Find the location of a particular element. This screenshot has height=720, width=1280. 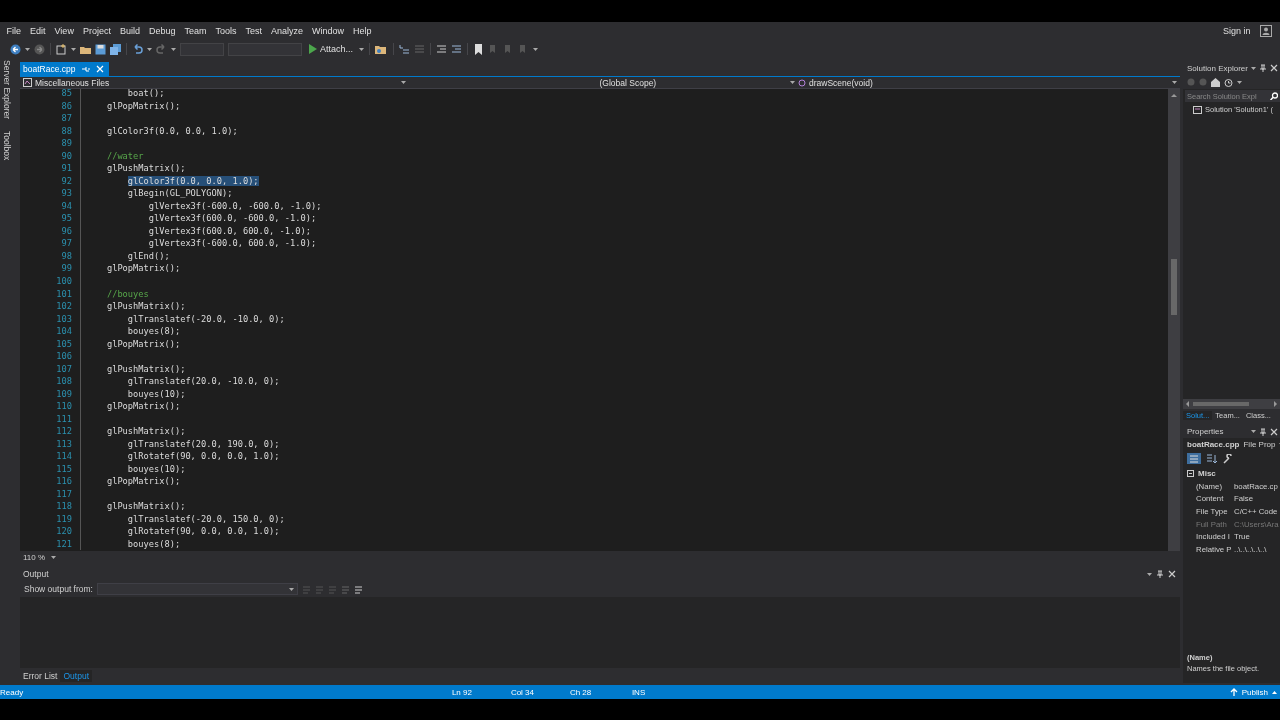

panel-tab: Error List is located at coordinates (40, 675).